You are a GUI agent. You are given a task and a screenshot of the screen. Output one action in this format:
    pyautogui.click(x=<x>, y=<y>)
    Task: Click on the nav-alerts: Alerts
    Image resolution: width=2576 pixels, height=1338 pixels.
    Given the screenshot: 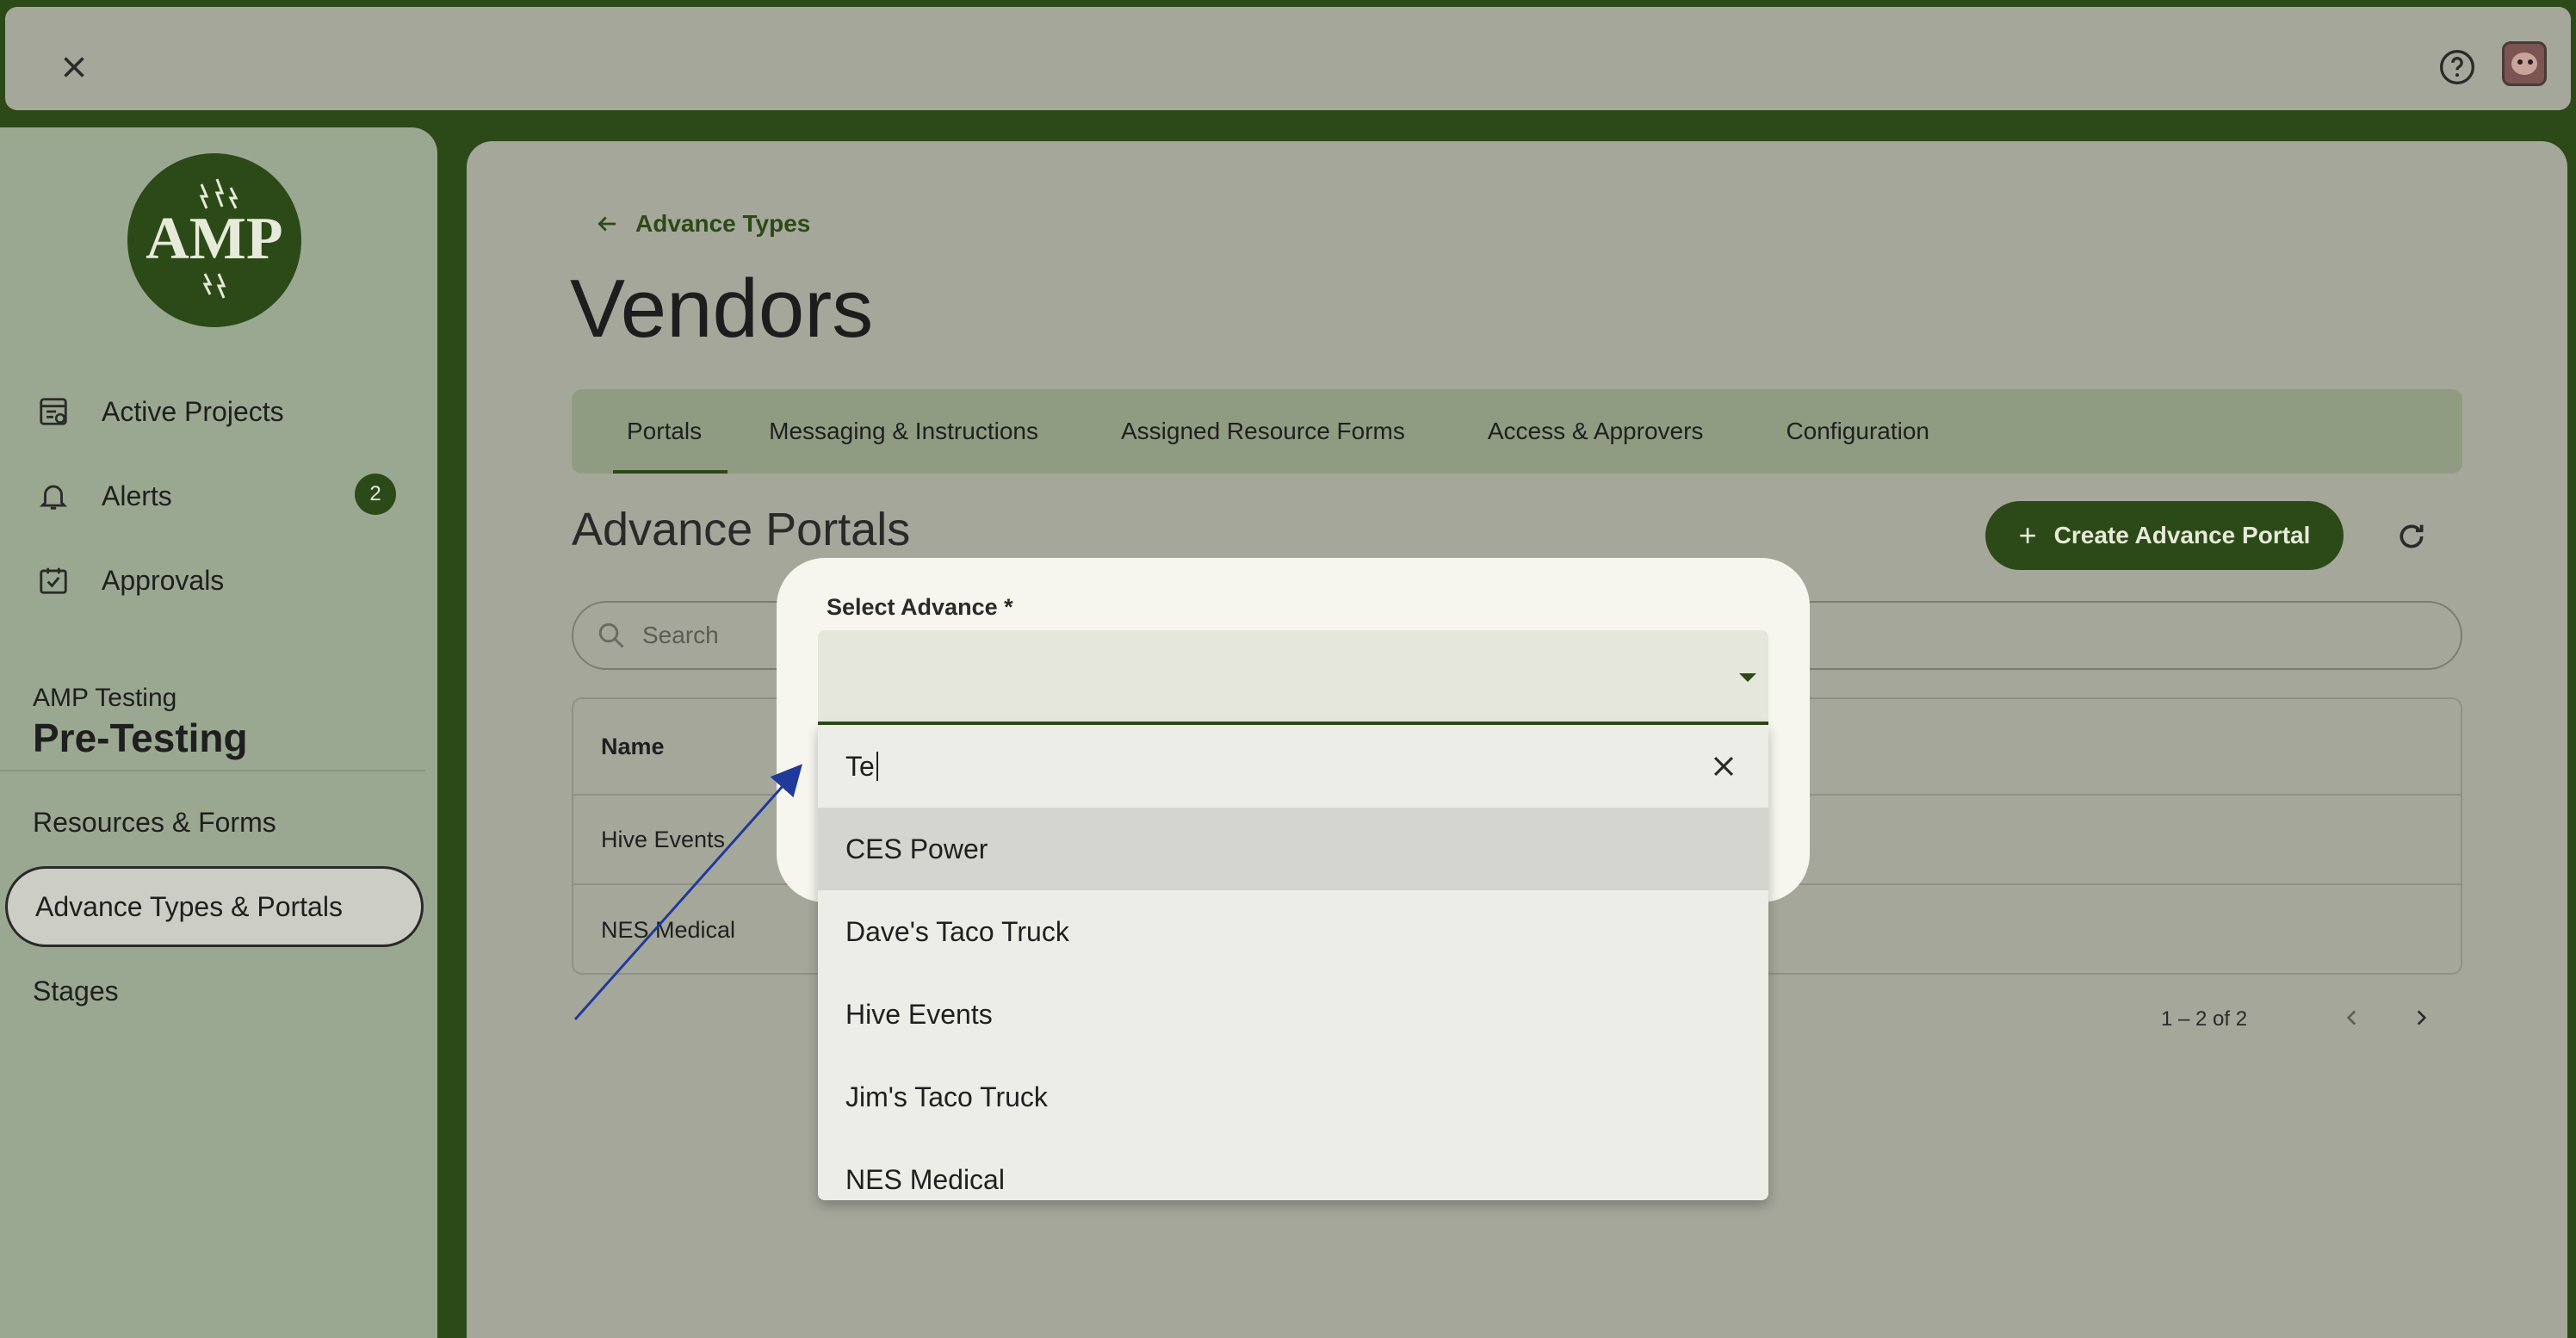 What is the action you would take?
    pyautogui.click(x=103, y=496)
    